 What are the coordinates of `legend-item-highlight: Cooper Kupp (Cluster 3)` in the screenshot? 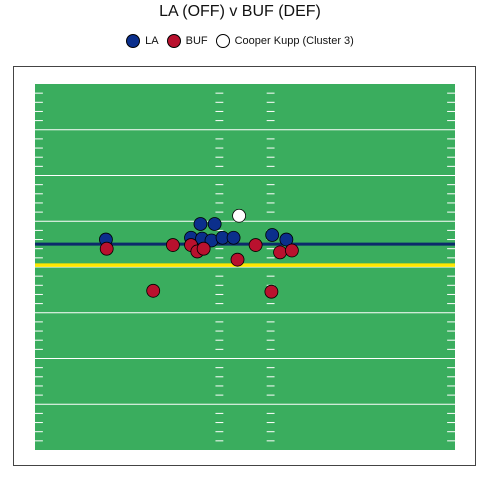 It's located at (284, 41).